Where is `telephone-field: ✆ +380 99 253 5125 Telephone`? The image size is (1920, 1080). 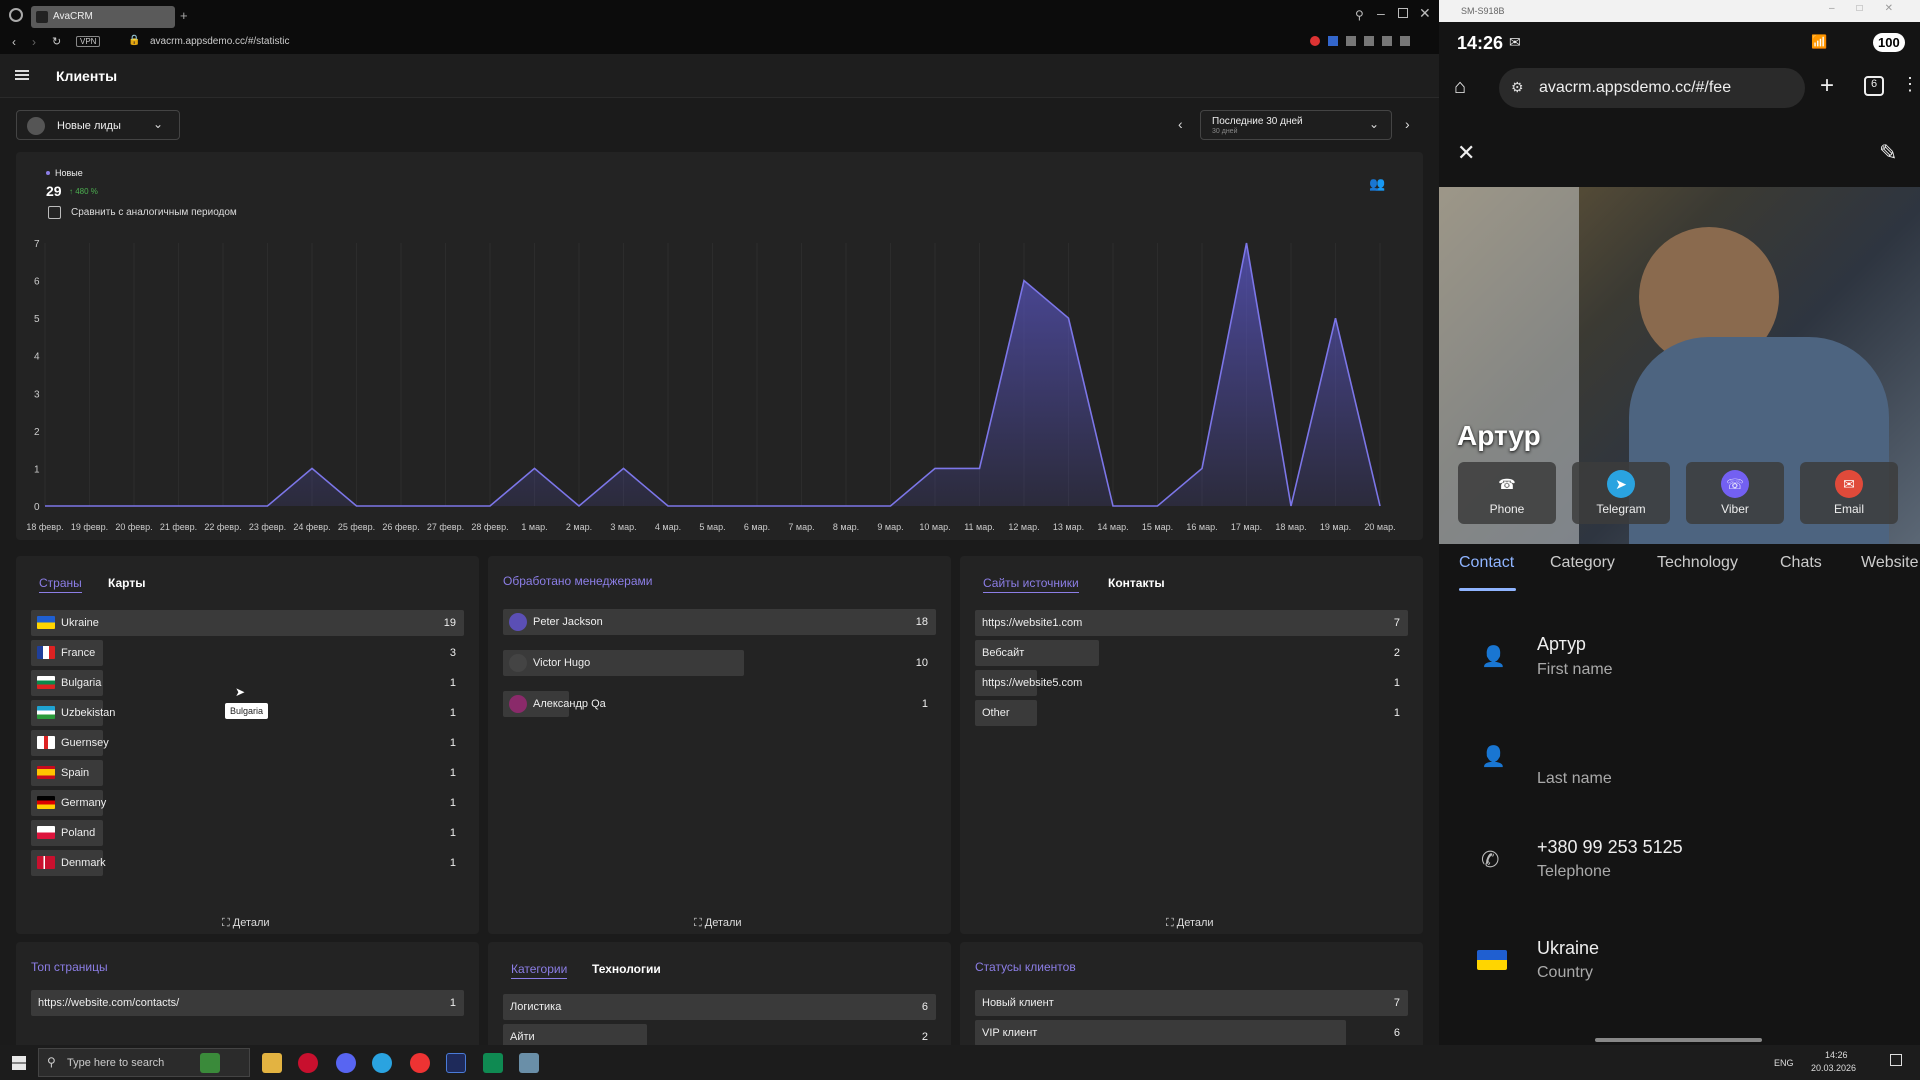 telephone-field: ✆ +380 99 253 5125 Telephone is located at coordinates (1677, 865).